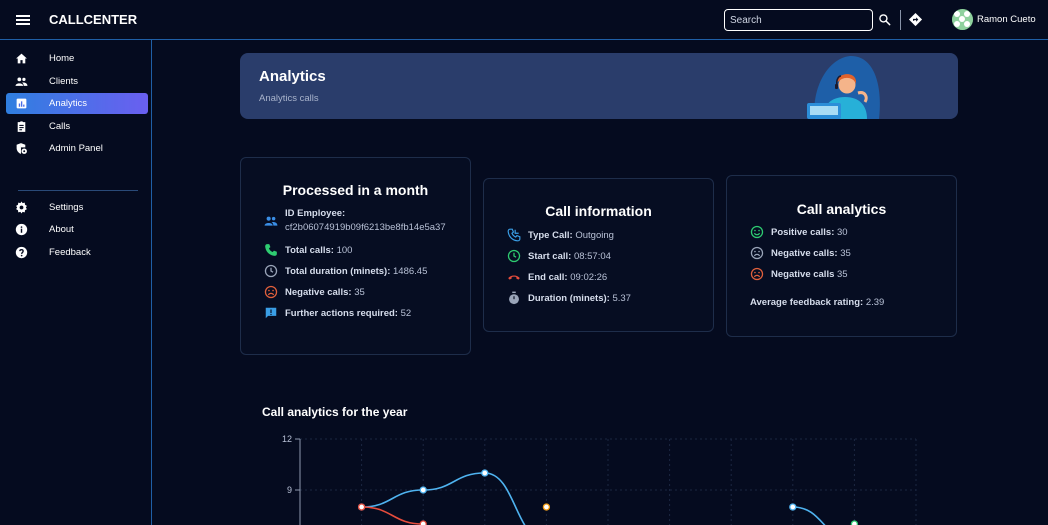  I want to click on page-subtitle: Analytics calls, so click(289, 98).